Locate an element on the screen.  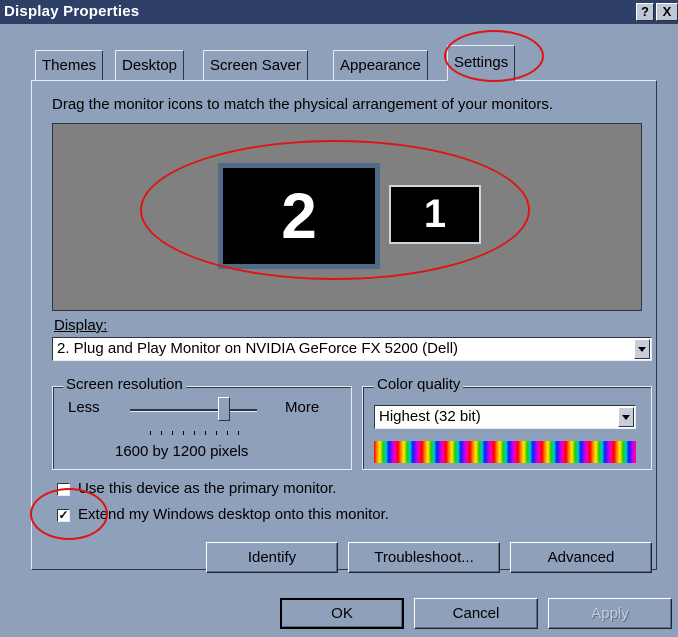
cancel-button: Cancel is located at coordinates (476, 613).